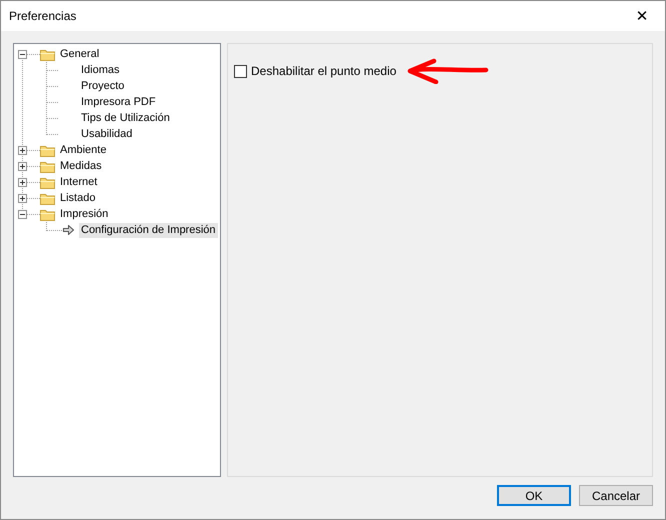 The image size is (666, 520). What do you see at coordinates (79, 182) in the screenshot?
I see `tree-item: Internet` at bounding box center [79, 182].